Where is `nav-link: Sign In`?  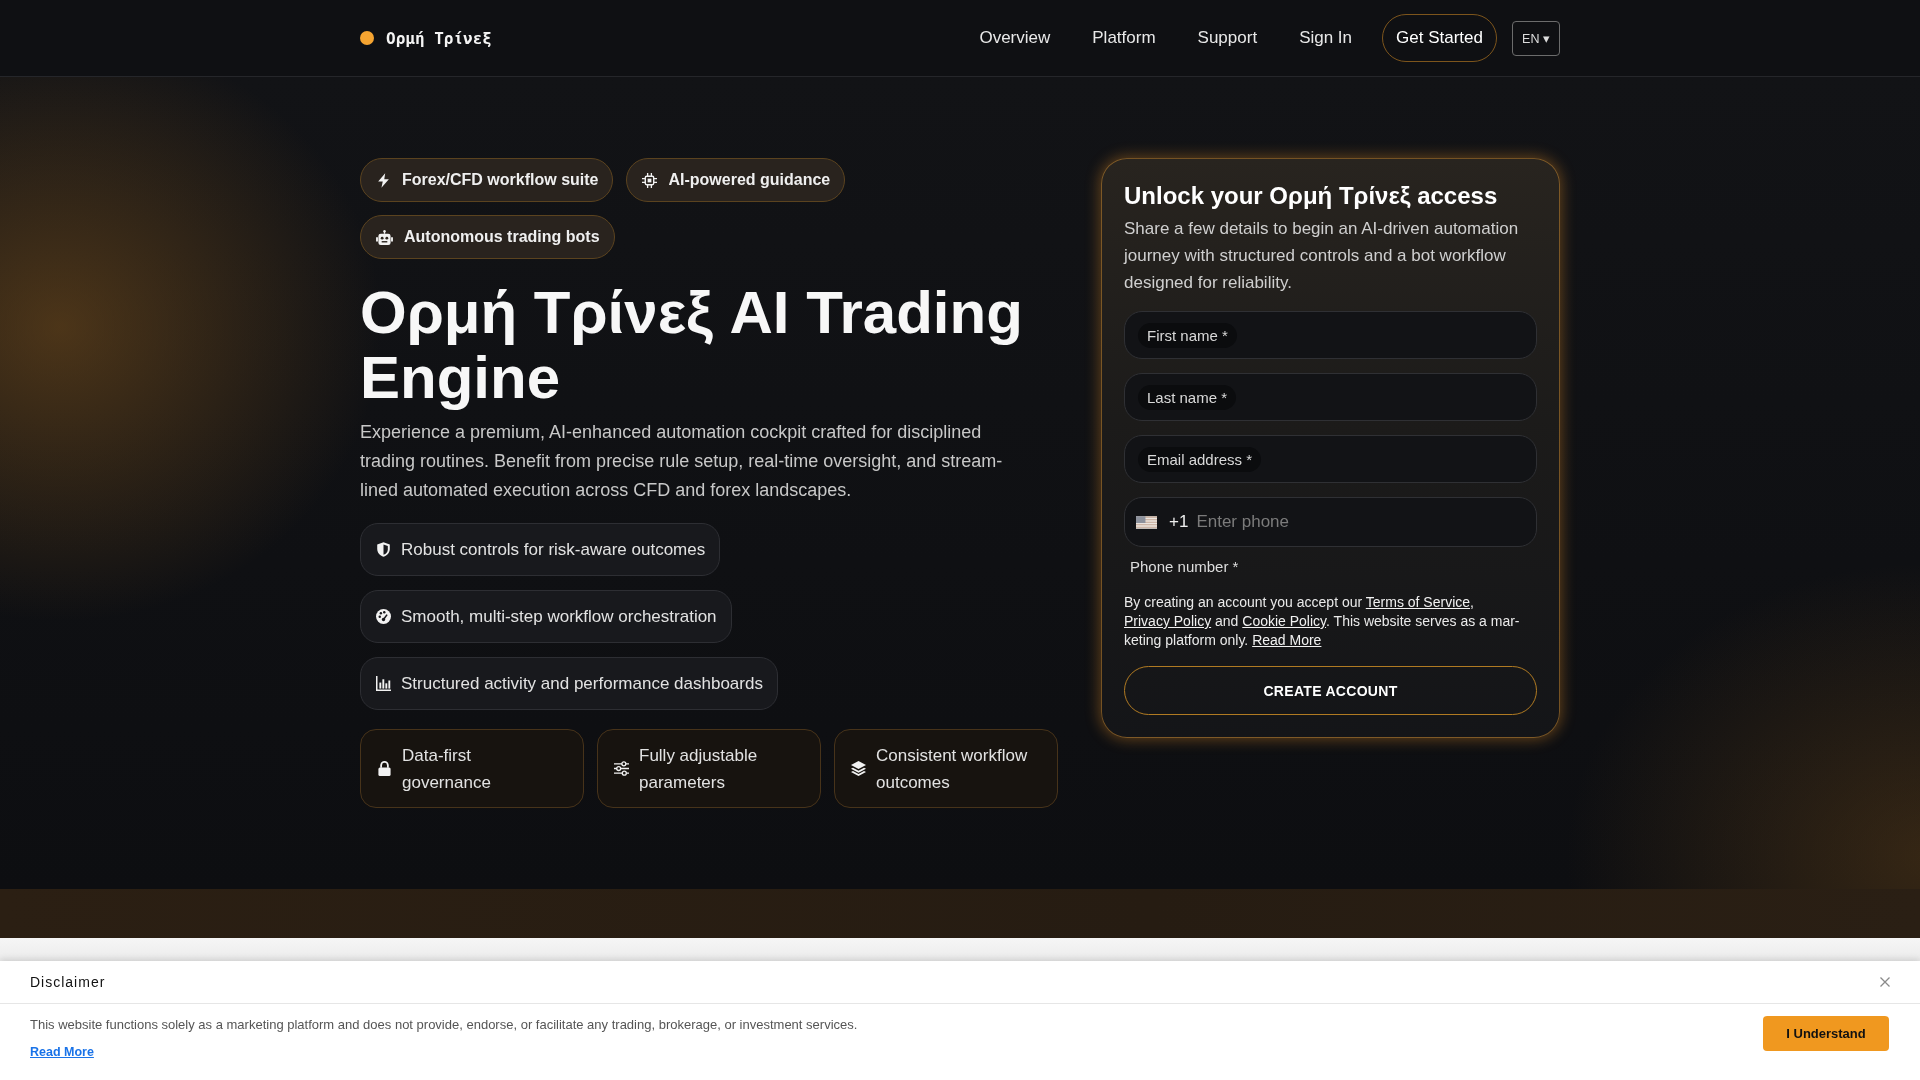 nav-link: Sign In is located at coordinates (1326, 38).